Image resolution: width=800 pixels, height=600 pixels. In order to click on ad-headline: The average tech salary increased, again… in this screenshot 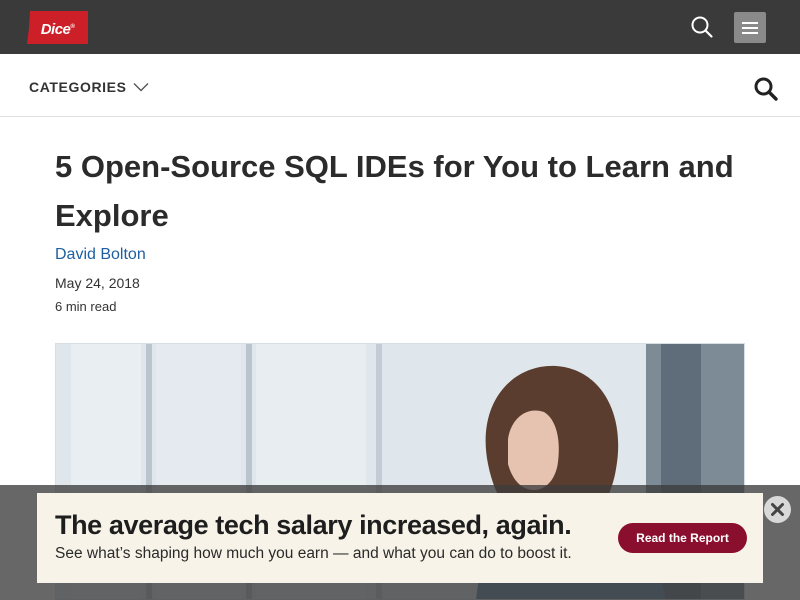, I will do `click(313, 525)`.